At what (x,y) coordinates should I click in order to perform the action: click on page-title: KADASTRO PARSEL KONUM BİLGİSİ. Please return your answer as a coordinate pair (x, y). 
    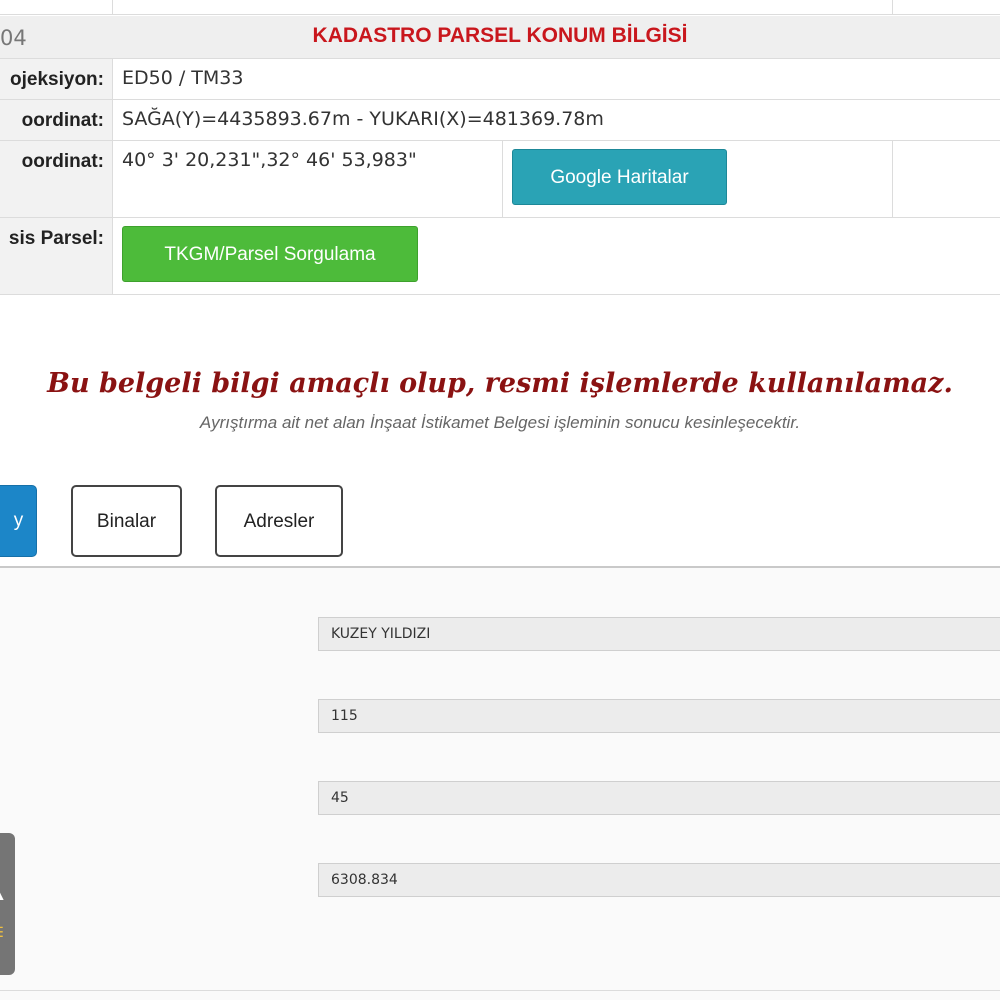
    Looking at the image, I should click on (500, 35).